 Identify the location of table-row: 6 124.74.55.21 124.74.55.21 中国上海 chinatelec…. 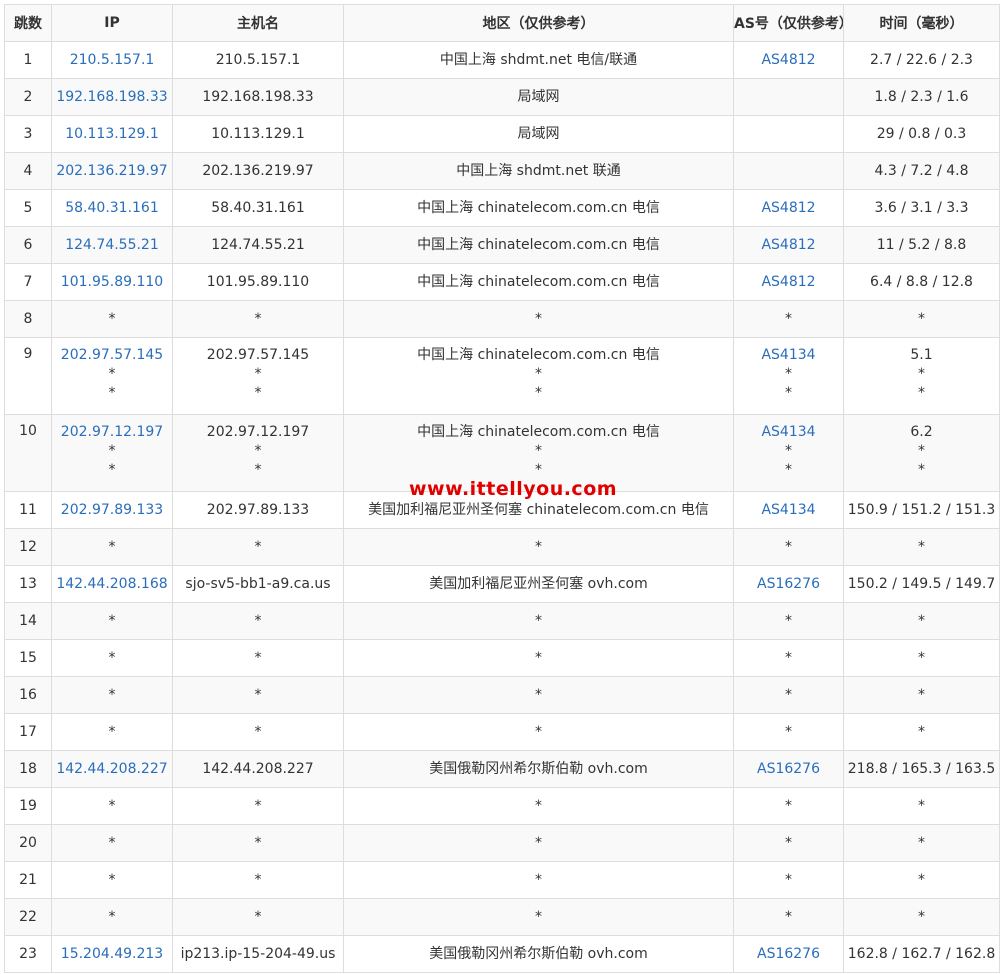
(502, 245).